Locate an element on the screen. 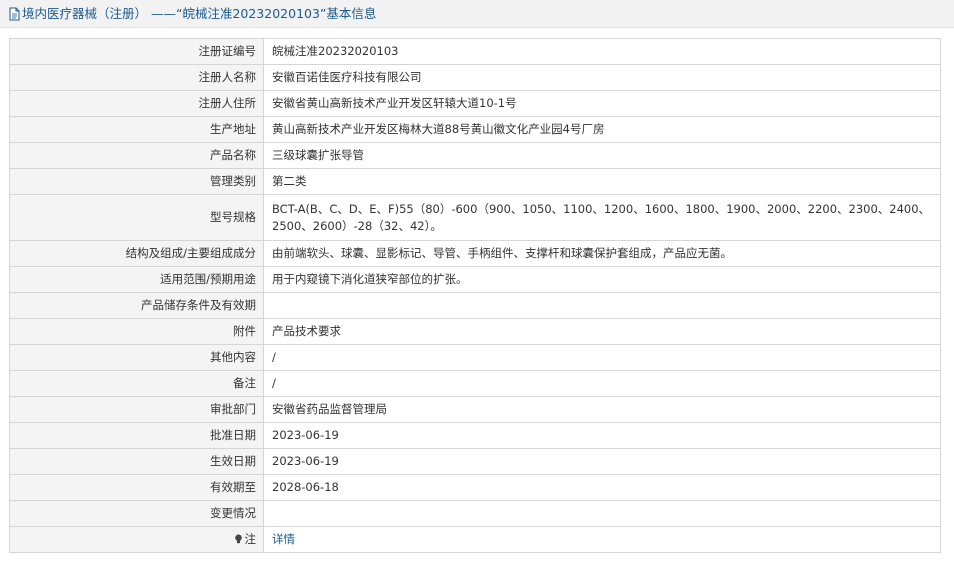 This screenshot has height=579, width=954. approval-date-value: 2023-06-19 is located at coordinates (602, 435).